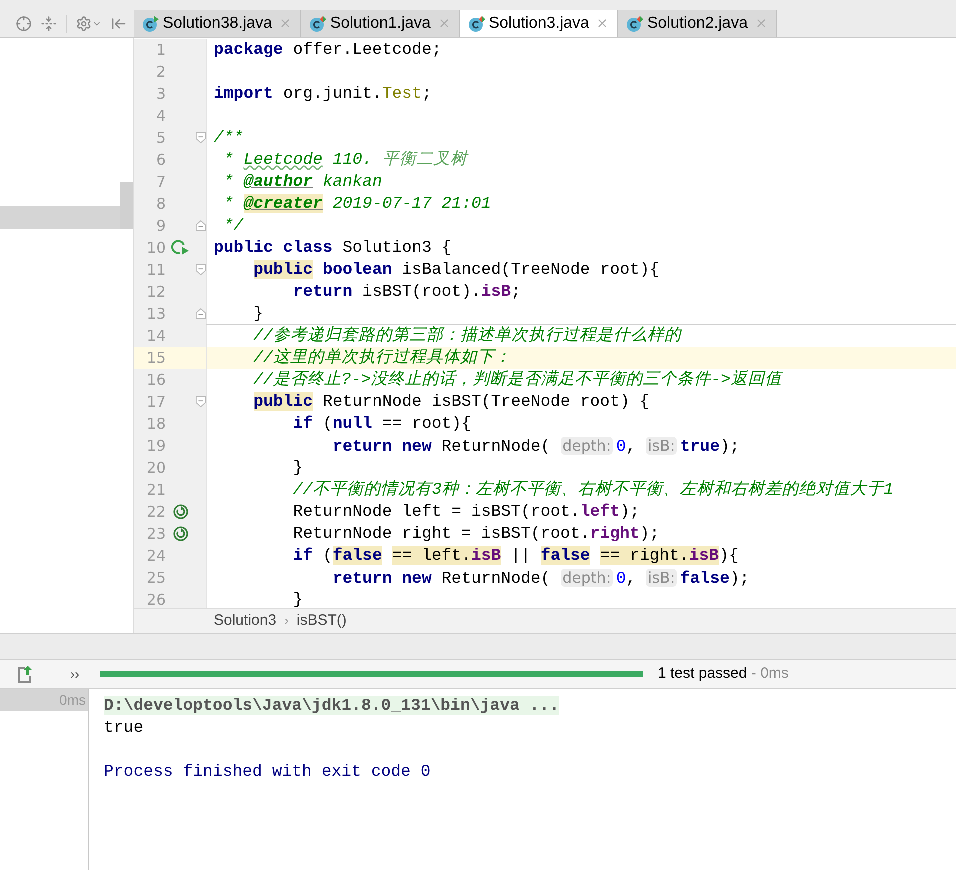  Describe the element at coordinates (283, 159) in the screenshot. I see `code-token: Leetcode` at that location.